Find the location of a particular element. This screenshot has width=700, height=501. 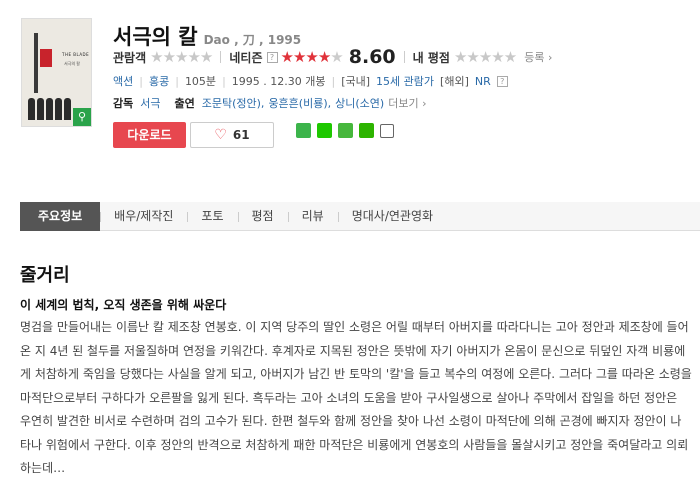

share-icons is located at coordinates (345, 130).